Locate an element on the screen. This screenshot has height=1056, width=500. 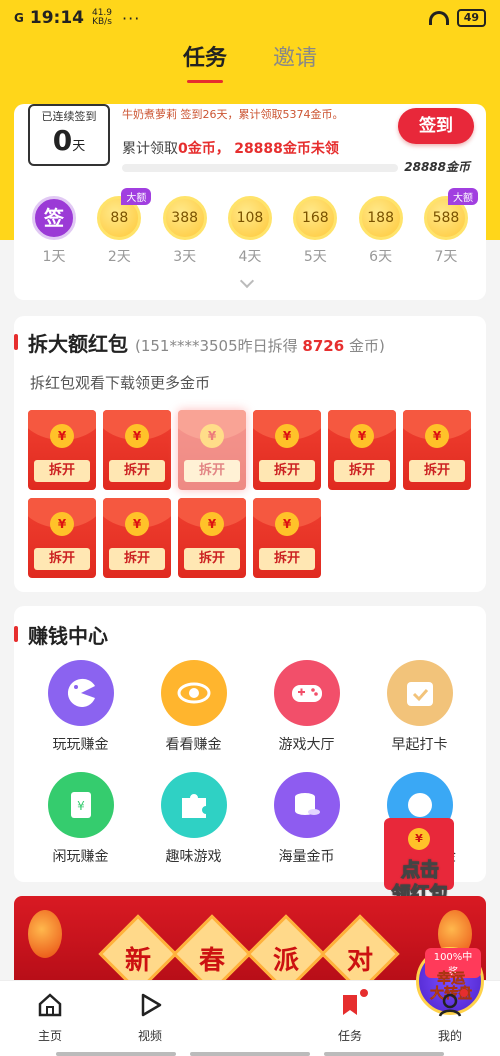
battery-icon: 49 is located at coordinates (471, 18).